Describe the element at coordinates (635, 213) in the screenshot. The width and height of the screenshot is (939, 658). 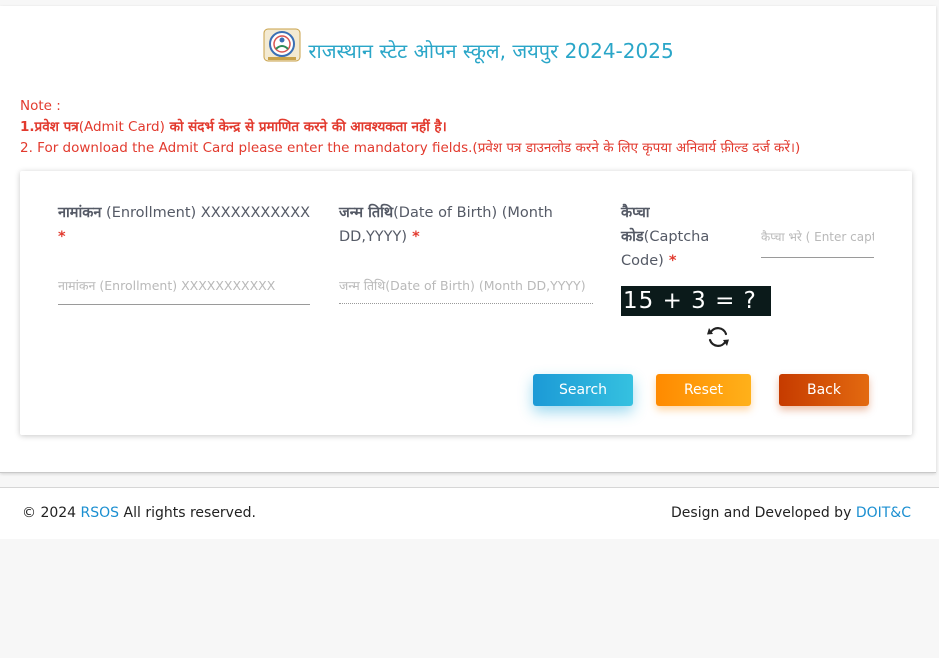
I see `captcha-label-hi-1: कैप्चा` at that location.